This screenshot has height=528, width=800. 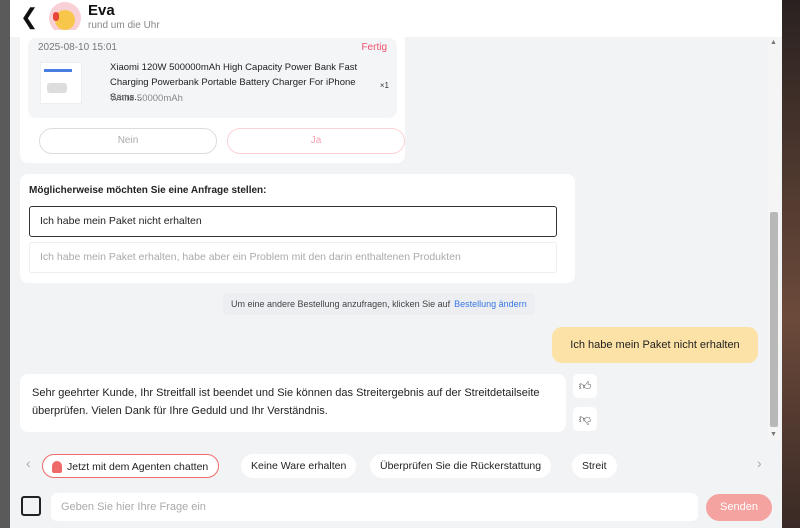 I want to click on no-button: Nein, so click(x=128, y=141).